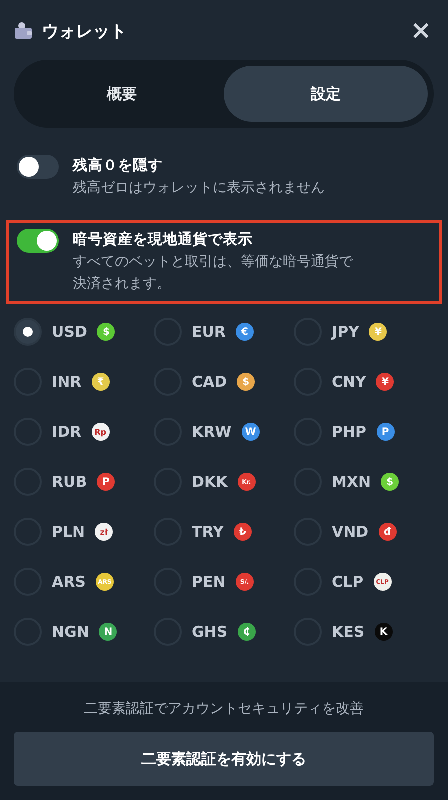 The image size is (448, 800). Describe the element at coordinates (209, 332) in the screenshot. I see `currency-code: EUR` at that location.